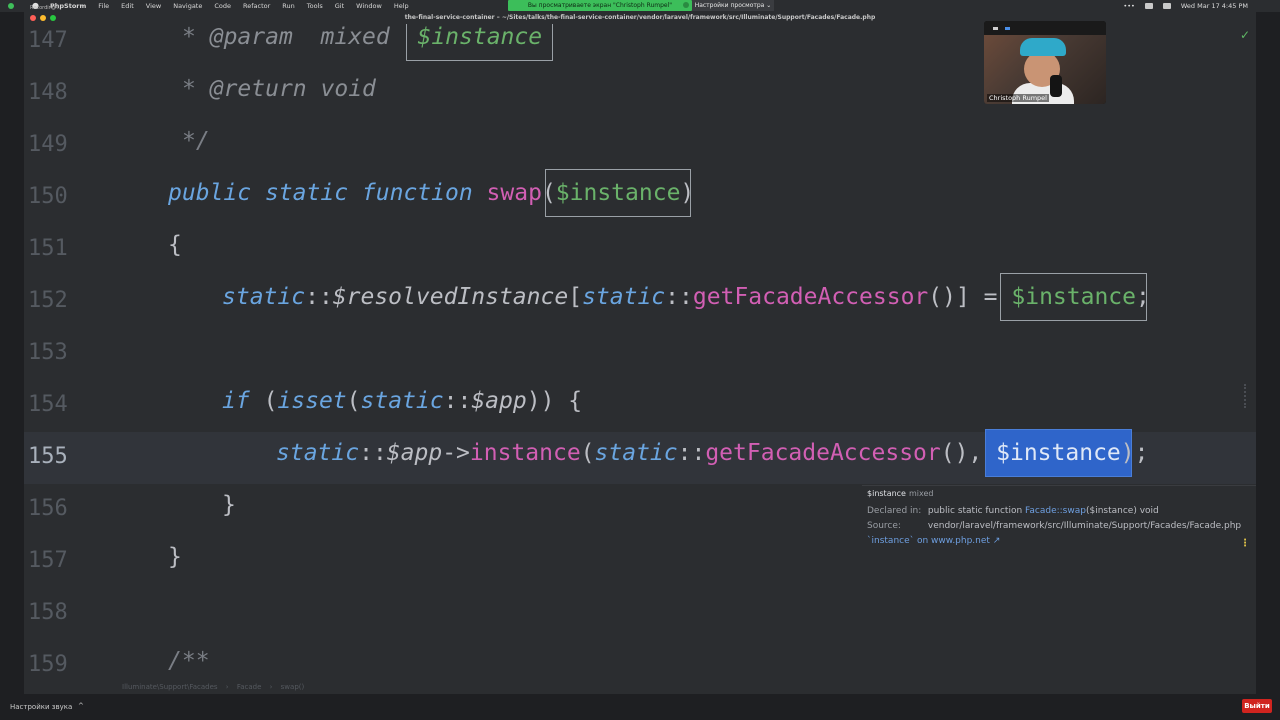 The height and width of the screenshot is (720, 1280). Describe the element at coordinates (189, 661) in the screenshot. I see `code-text: /**` at that location.